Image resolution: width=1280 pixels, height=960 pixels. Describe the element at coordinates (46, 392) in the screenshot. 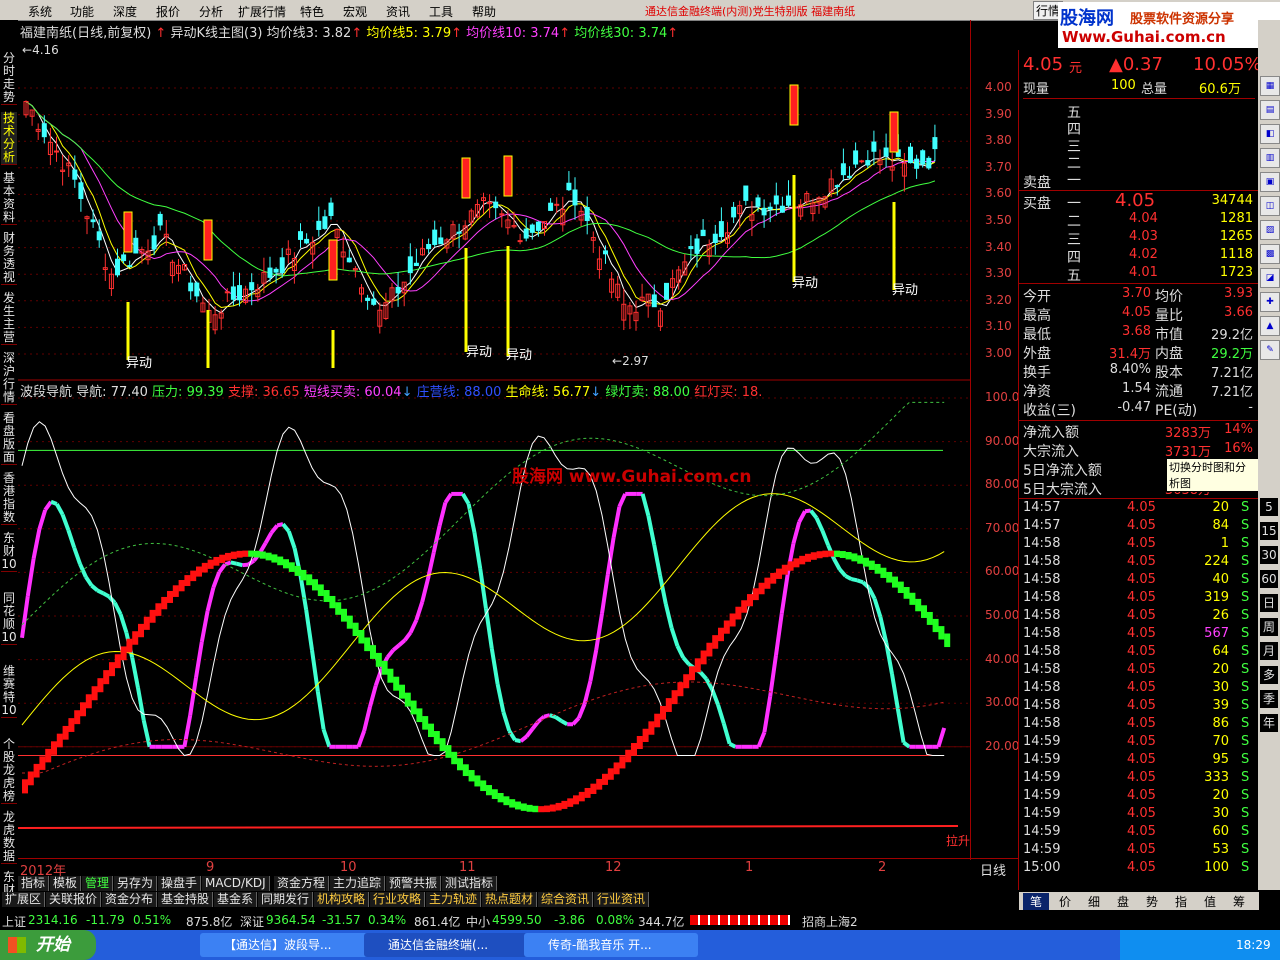

I see `sub-indicator-name: 波段导航` at that location.